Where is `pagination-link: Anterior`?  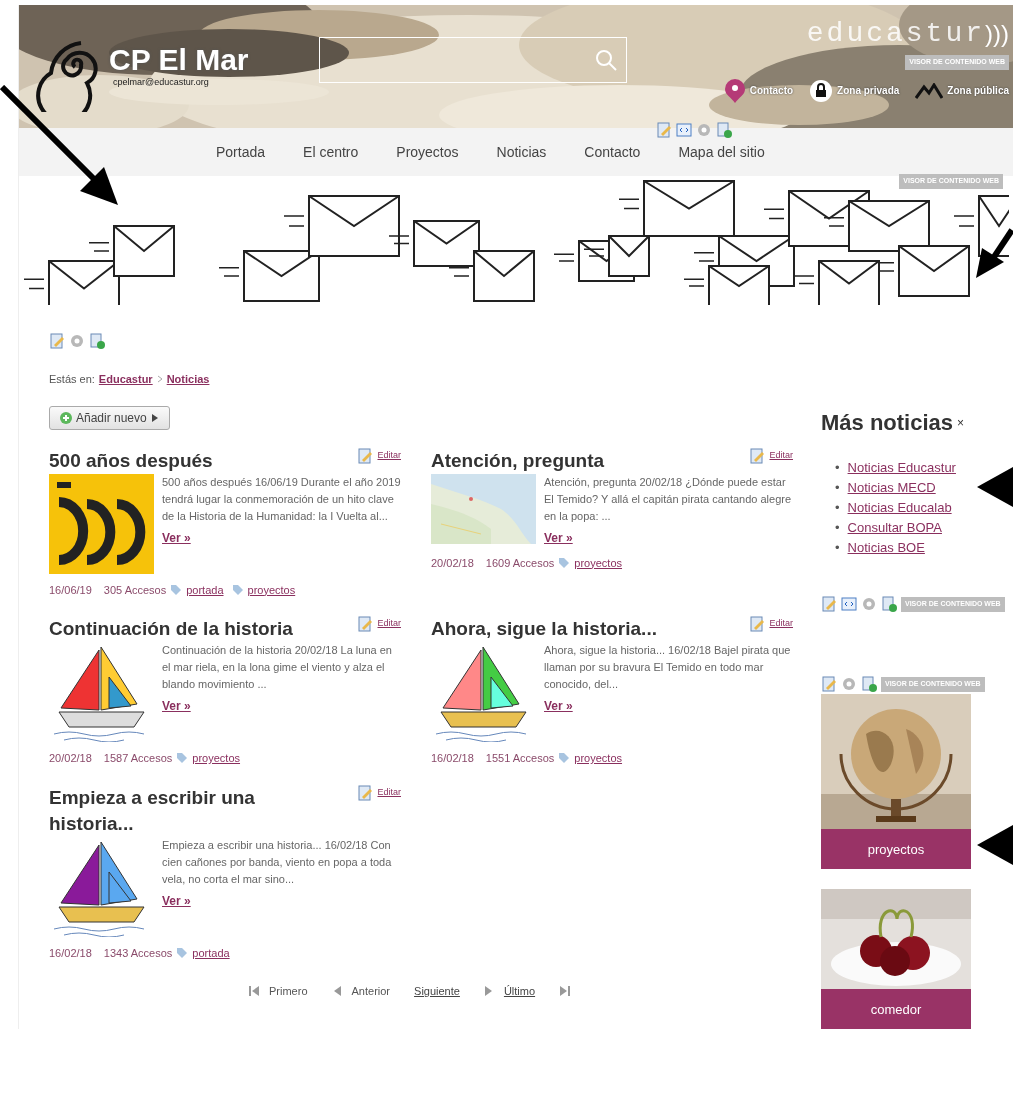
pagination-link: Anterior is located at coordinates (371, 991).